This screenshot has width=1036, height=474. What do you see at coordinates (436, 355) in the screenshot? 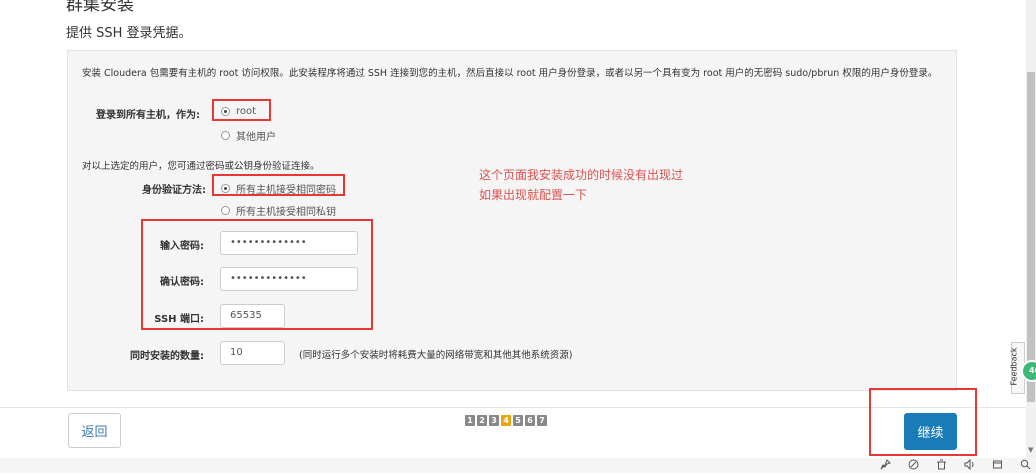
I see `parallel-installs-hint: (同时运行多个安装时将耗费大量的网络带宽和其他其他系统资源)` at bounding box center [436, 355].